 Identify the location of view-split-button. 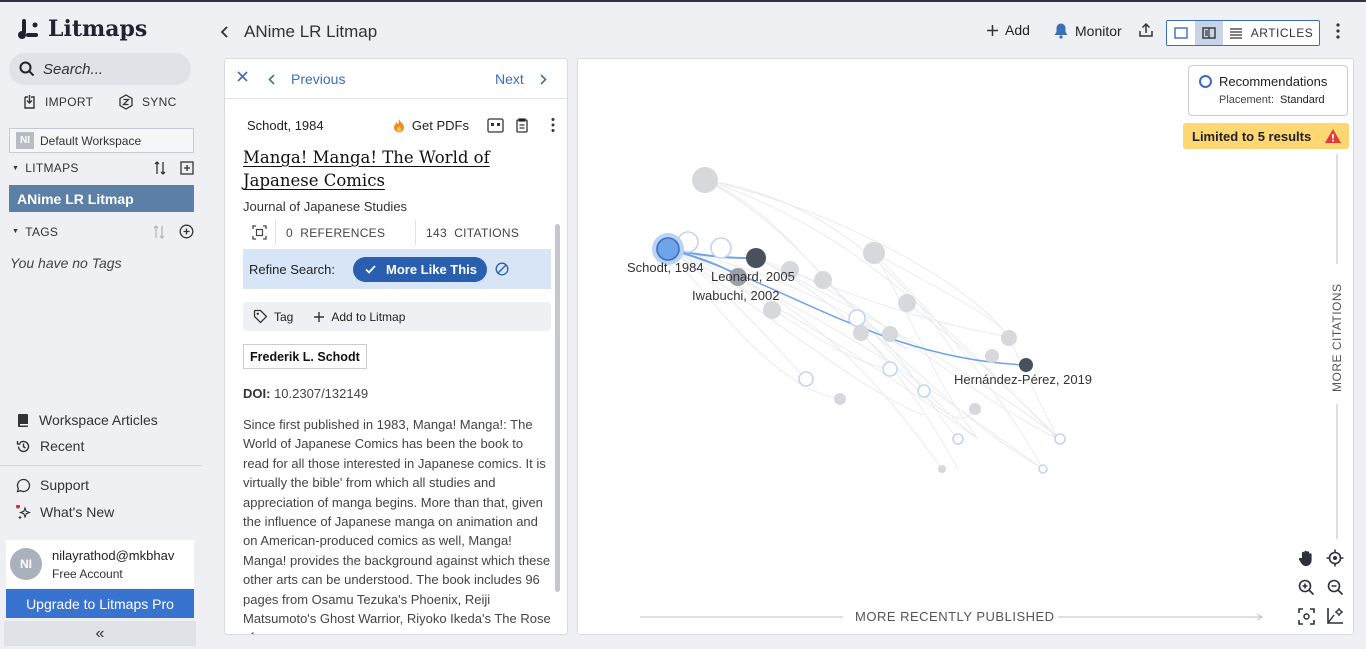
(1209, 33).